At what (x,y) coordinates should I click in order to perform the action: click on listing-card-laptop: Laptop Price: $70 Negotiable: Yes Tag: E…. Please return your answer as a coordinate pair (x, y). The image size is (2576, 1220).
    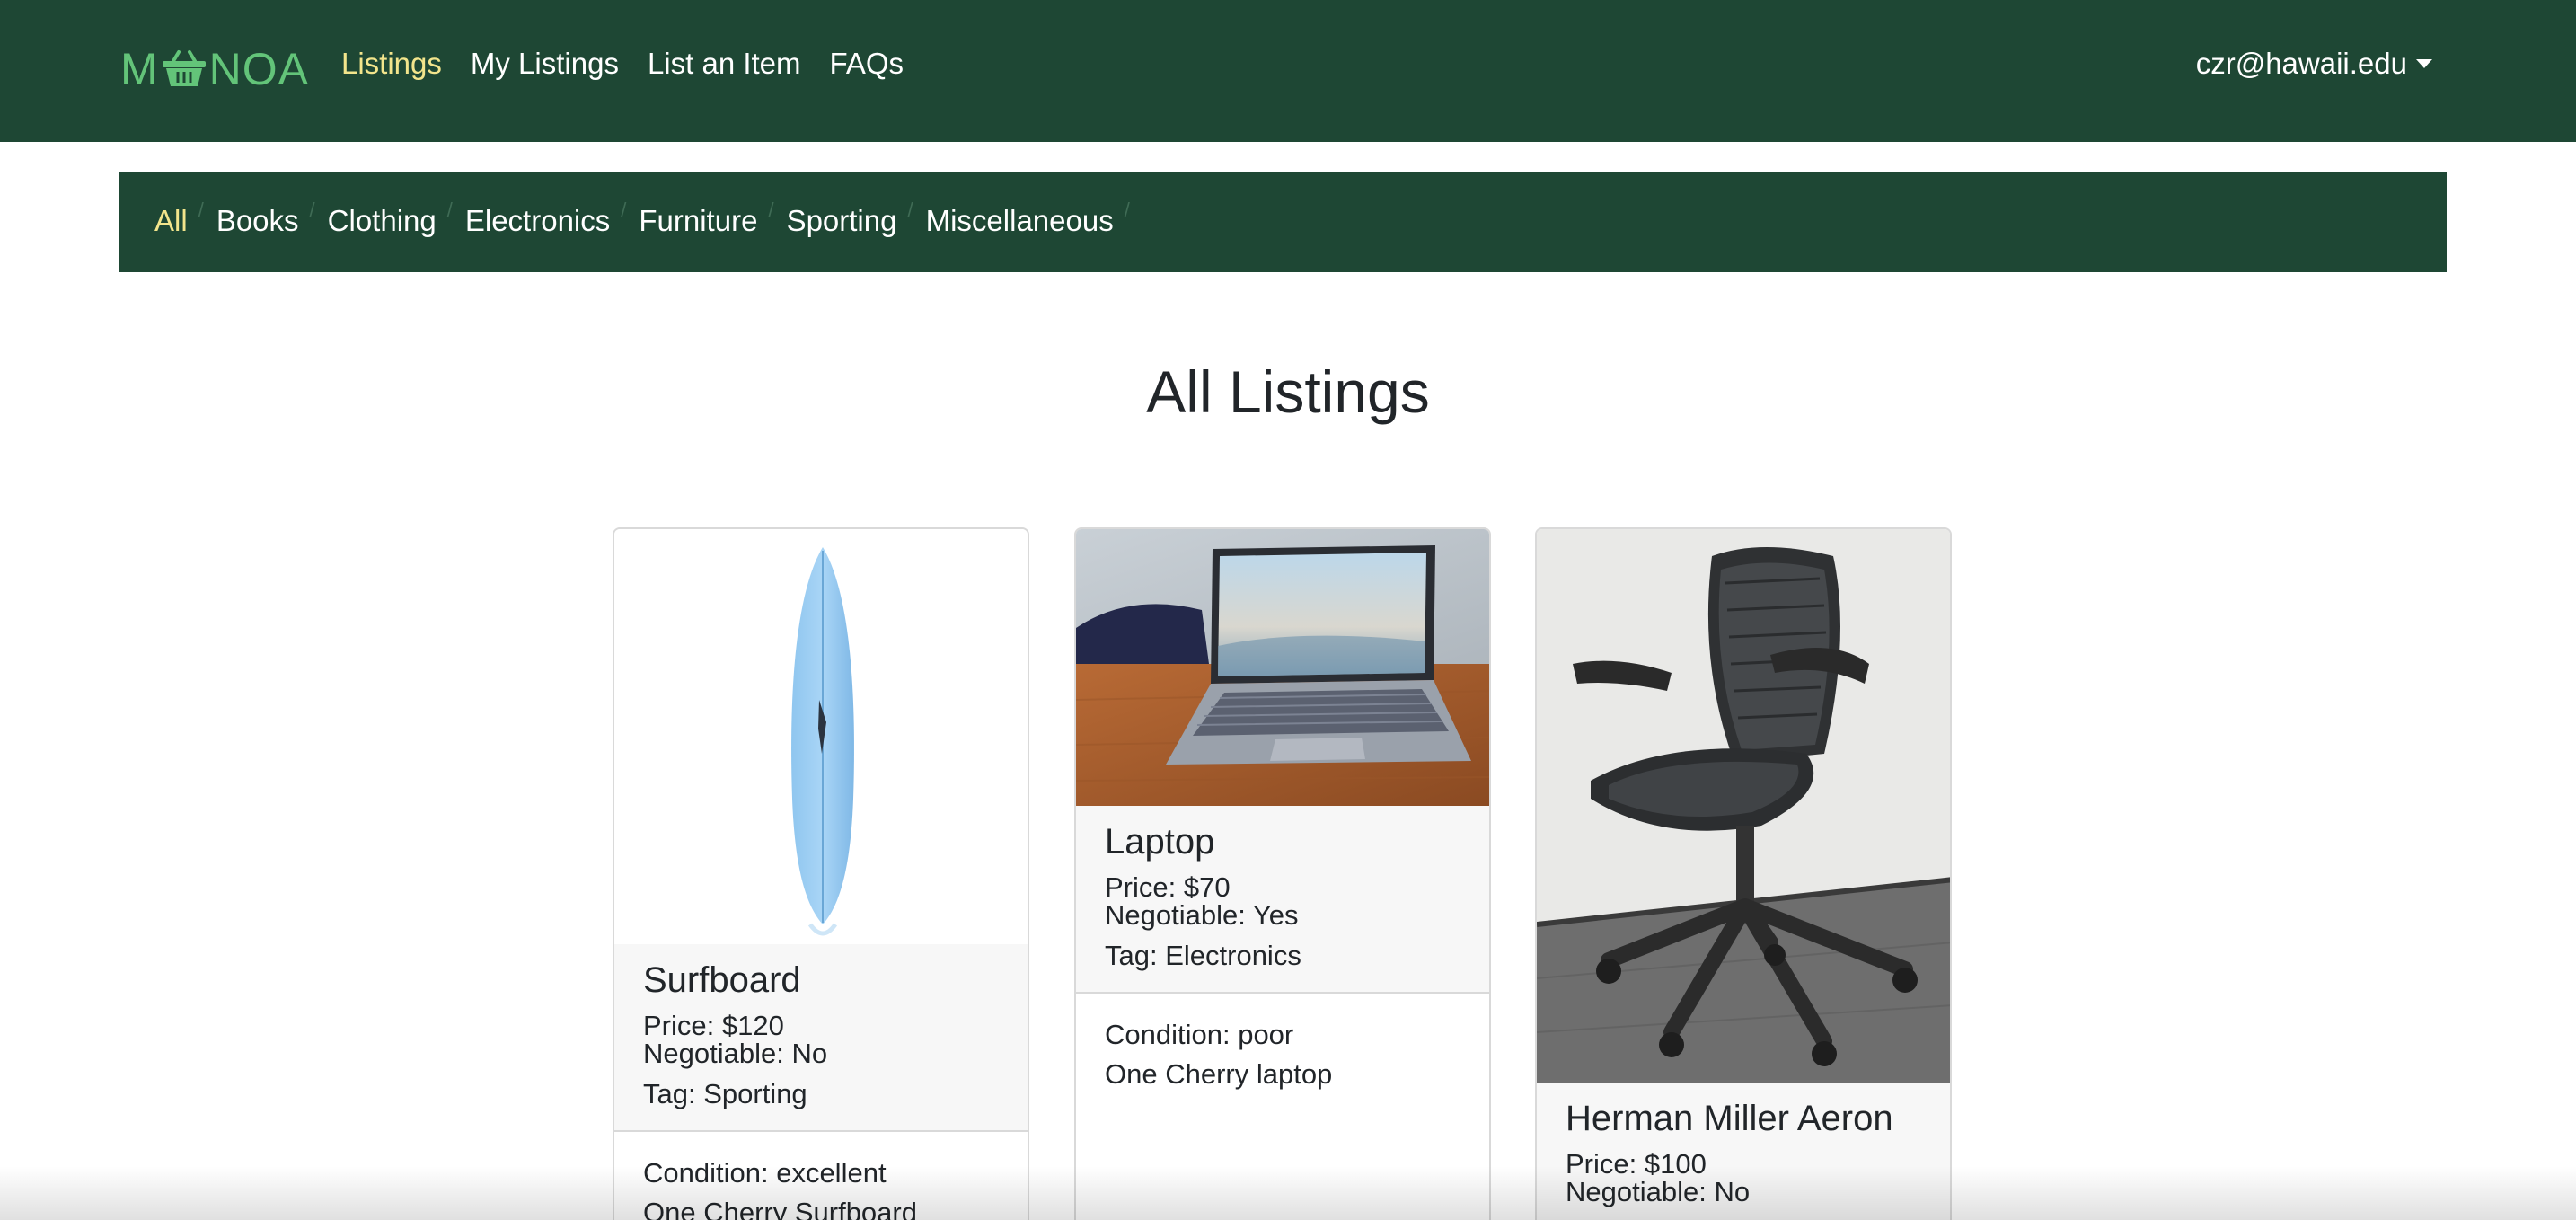
    Looking at the image, I should click on (1282, 873).